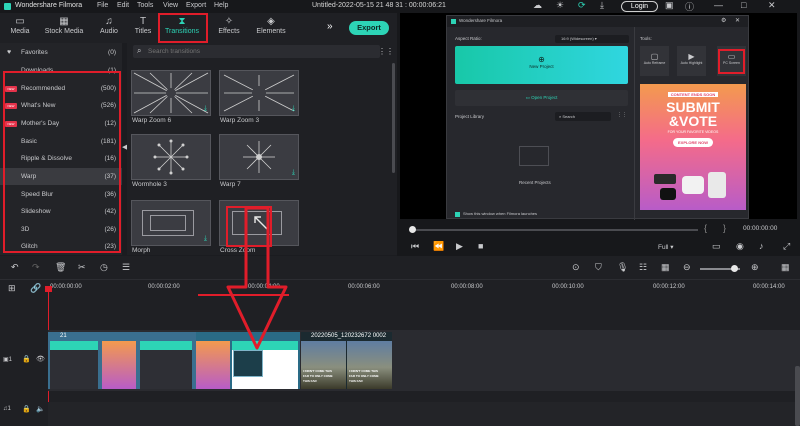  Describe the element at coordinates (537, 5) in the screenshot. I see `cloud-icon: ☁` at that location.